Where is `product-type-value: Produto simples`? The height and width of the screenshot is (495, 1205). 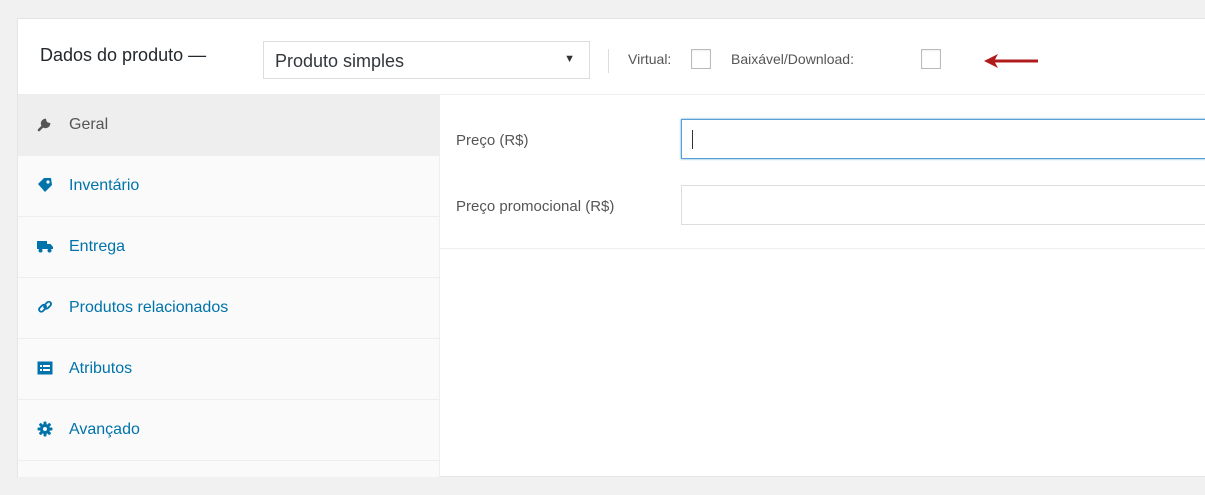
product-type-value: Produto simples is located at coordinates (340, 61).